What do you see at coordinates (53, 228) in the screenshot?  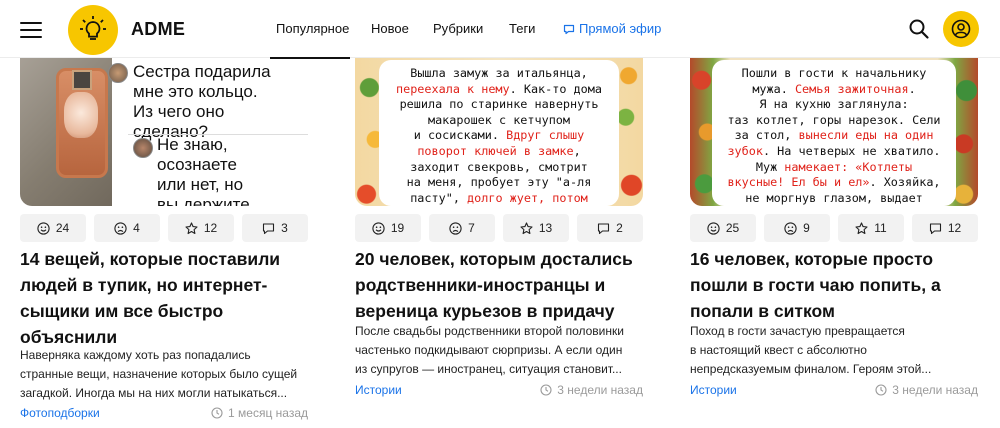 I see `reaction-like: 24` at bounding box center [53, 228].